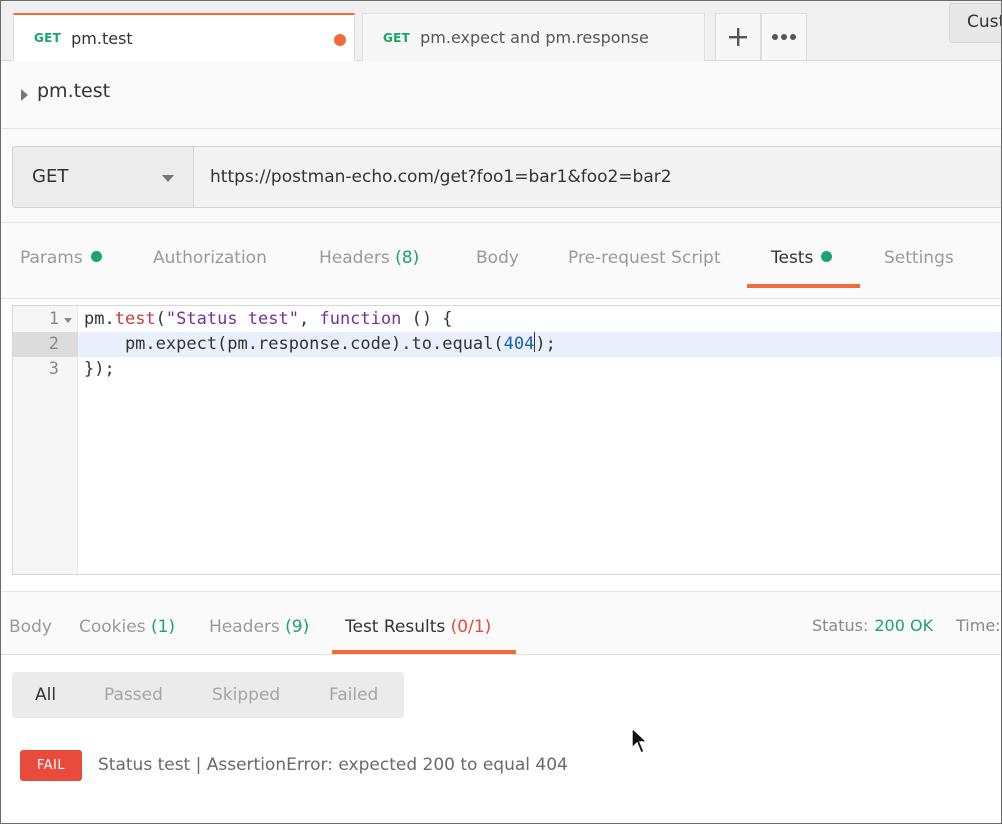  I want to click on url-row: GET, so click(501, 176).